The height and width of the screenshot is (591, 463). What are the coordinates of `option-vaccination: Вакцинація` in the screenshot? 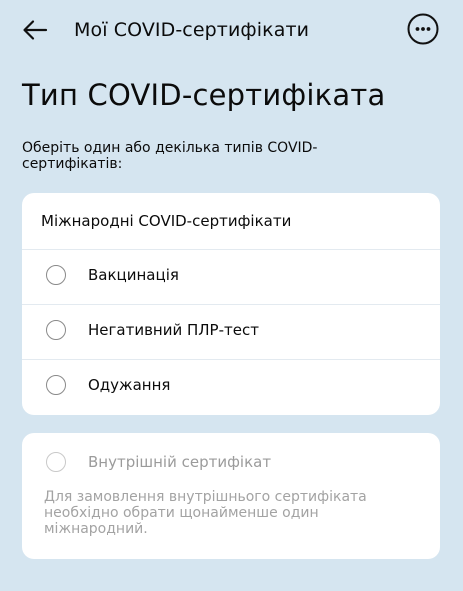 It's located at (231, 277).